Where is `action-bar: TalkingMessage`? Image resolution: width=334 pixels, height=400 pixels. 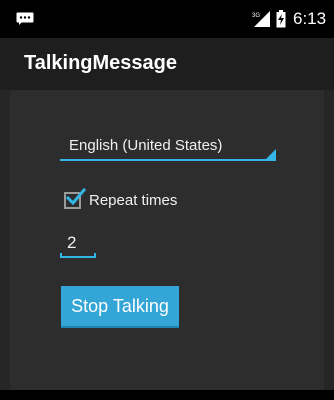
action-bar: TalkingMessage is located at coordinates (167, 64).